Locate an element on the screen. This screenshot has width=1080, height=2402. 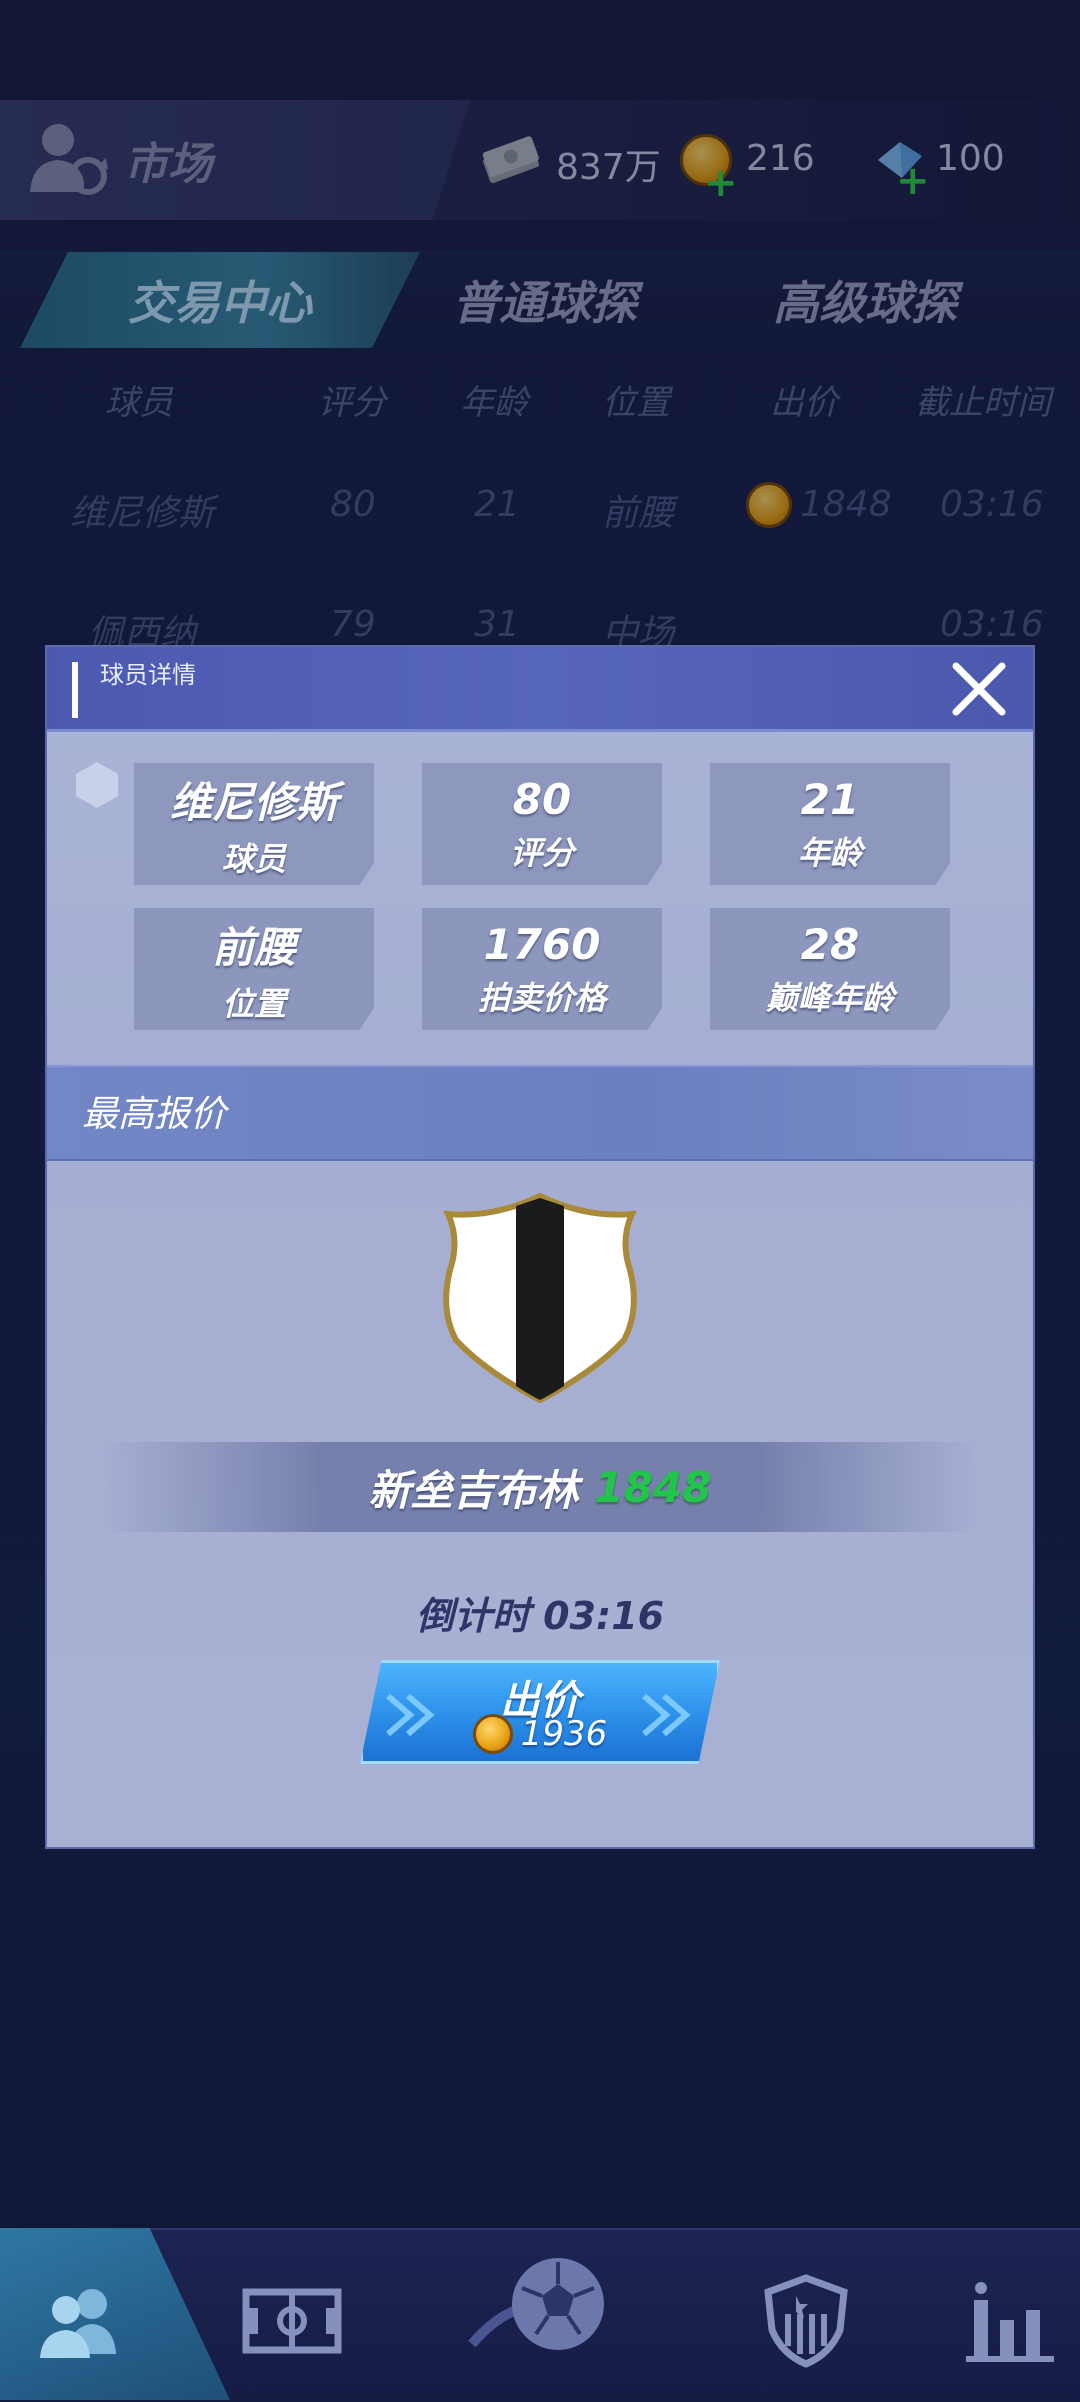
top-bidder-row: 新垒吉布林 1848 is located at coordinates (540, 1487).